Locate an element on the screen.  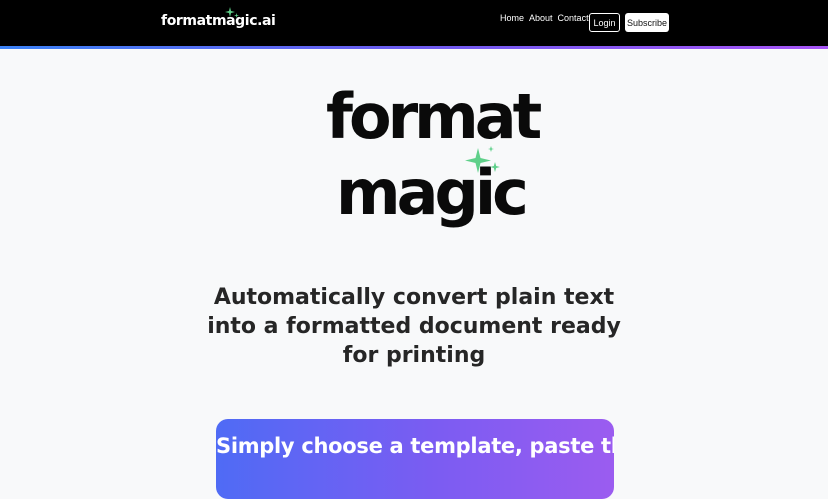
nav-links: Home About Contact is located at coordinates (547, 18).